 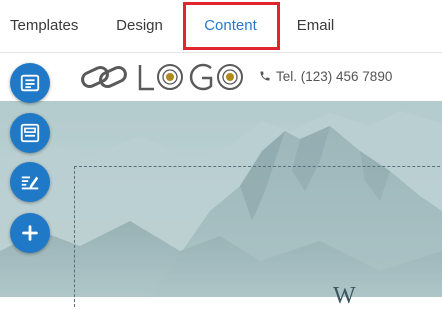 What do you see at coordinates (230, 26) in the screenshot?
I see `tab-content: Content` at bounding box center [230, 26].